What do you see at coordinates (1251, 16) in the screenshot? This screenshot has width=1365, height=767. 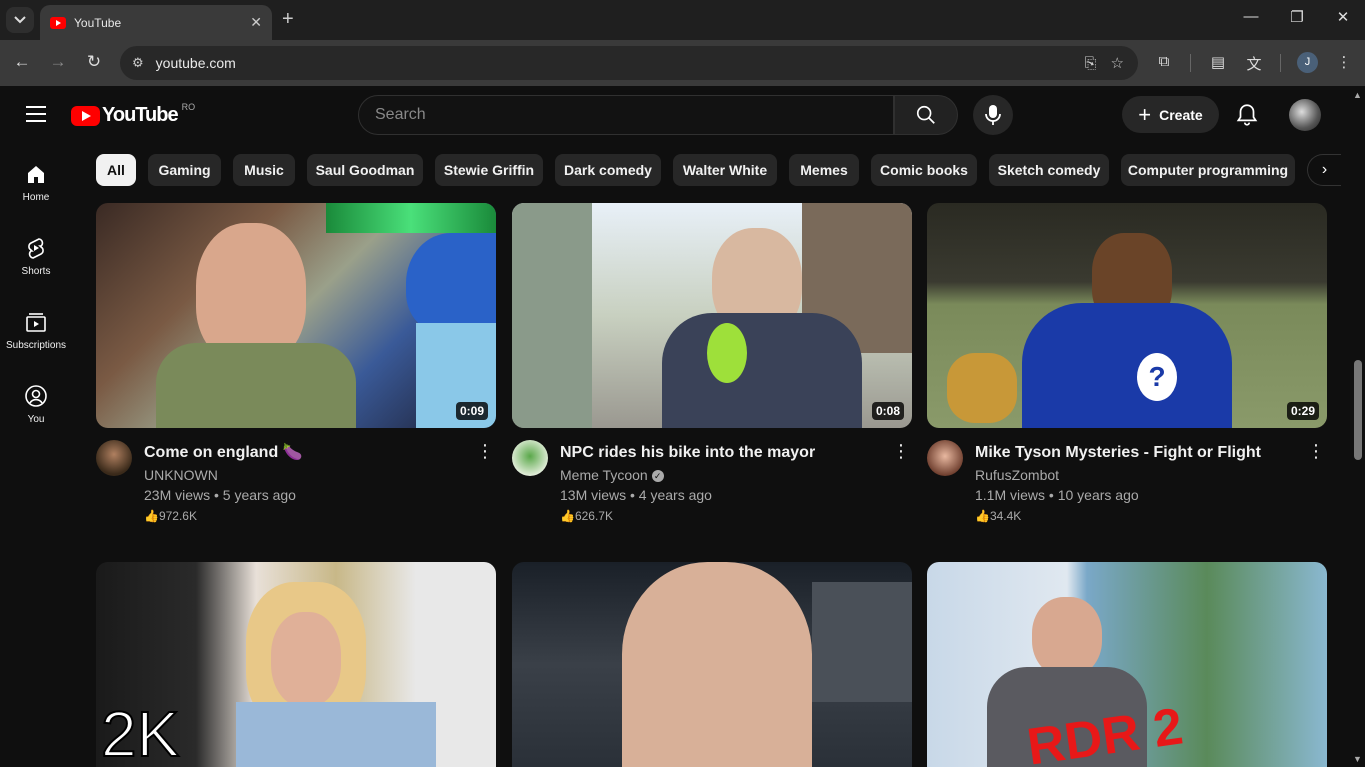 I see `minimize-button: —` at bounding box center [1251, 16].